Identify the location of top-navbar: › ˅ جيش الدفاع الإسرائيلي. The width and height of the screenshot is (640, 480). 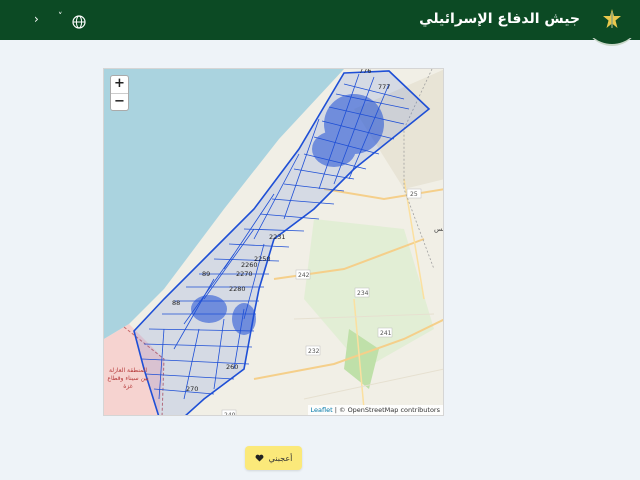
(320, 23).